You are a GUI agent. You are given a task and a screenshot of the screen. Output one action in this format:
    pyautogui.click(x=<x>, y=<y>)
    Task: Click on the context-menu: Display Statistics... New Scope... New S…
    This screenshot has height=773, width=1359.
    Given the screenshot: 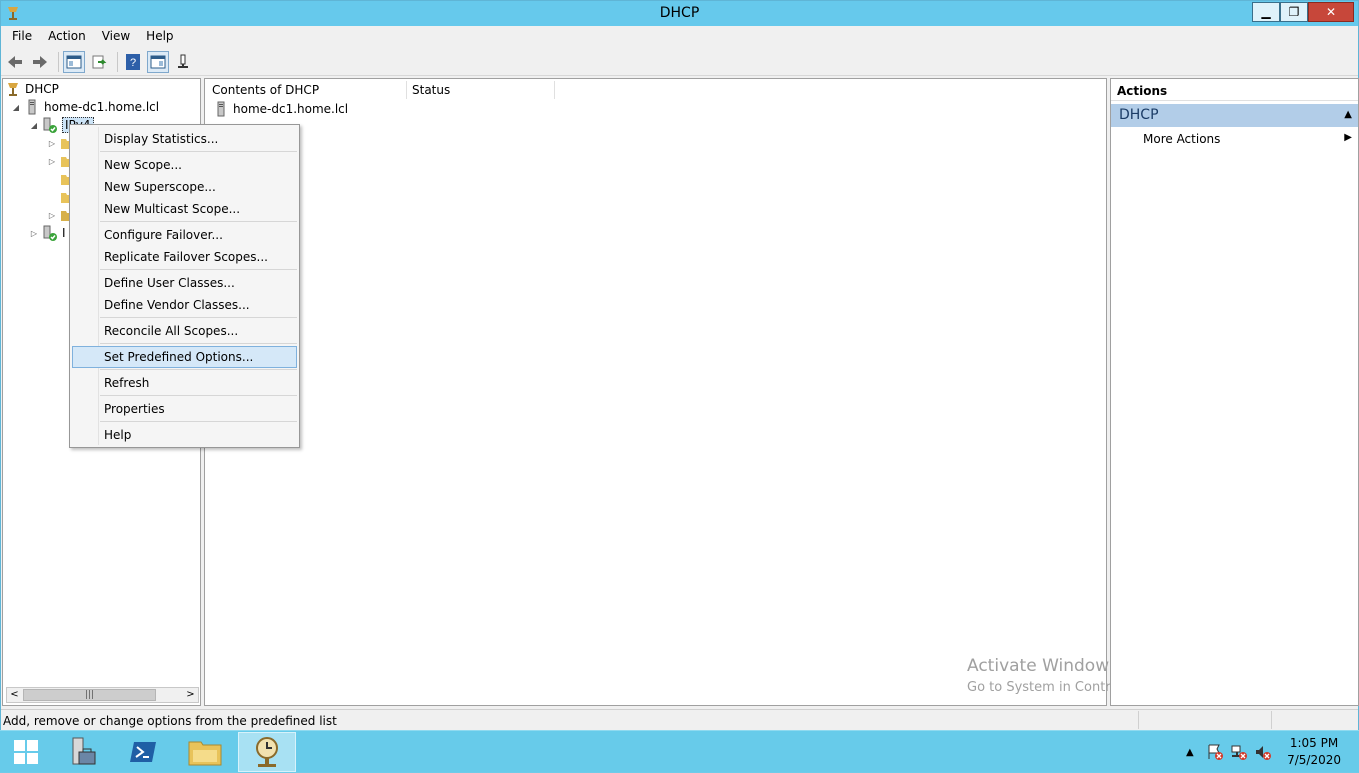 What is the action you would take?
    pyautogui.click(x=184, y=286)
    